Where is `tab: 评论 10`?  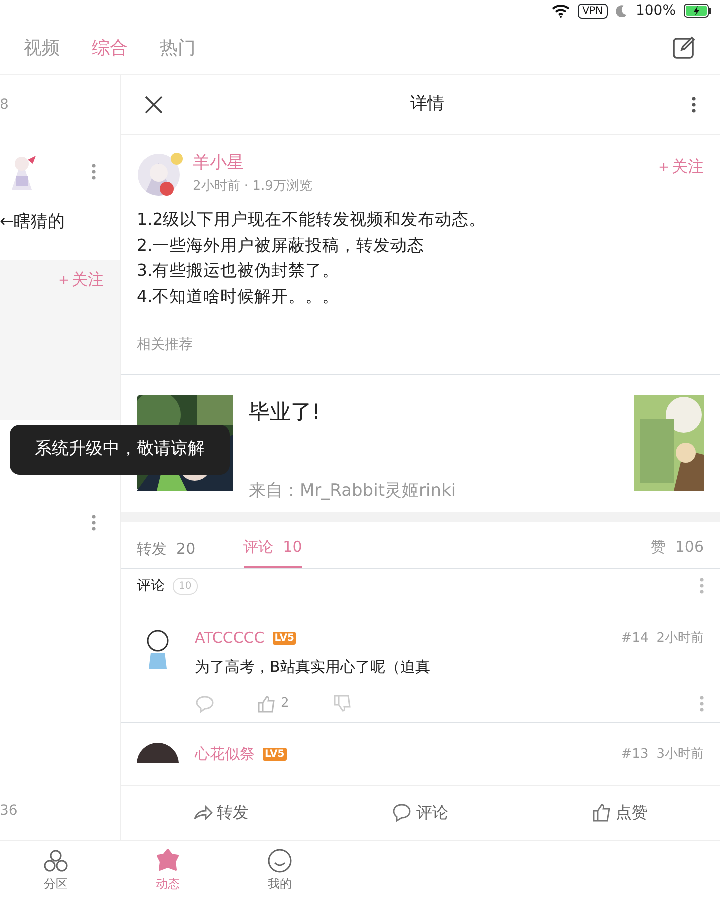
tab: 评论 10 is located at coordinates (273, 552).